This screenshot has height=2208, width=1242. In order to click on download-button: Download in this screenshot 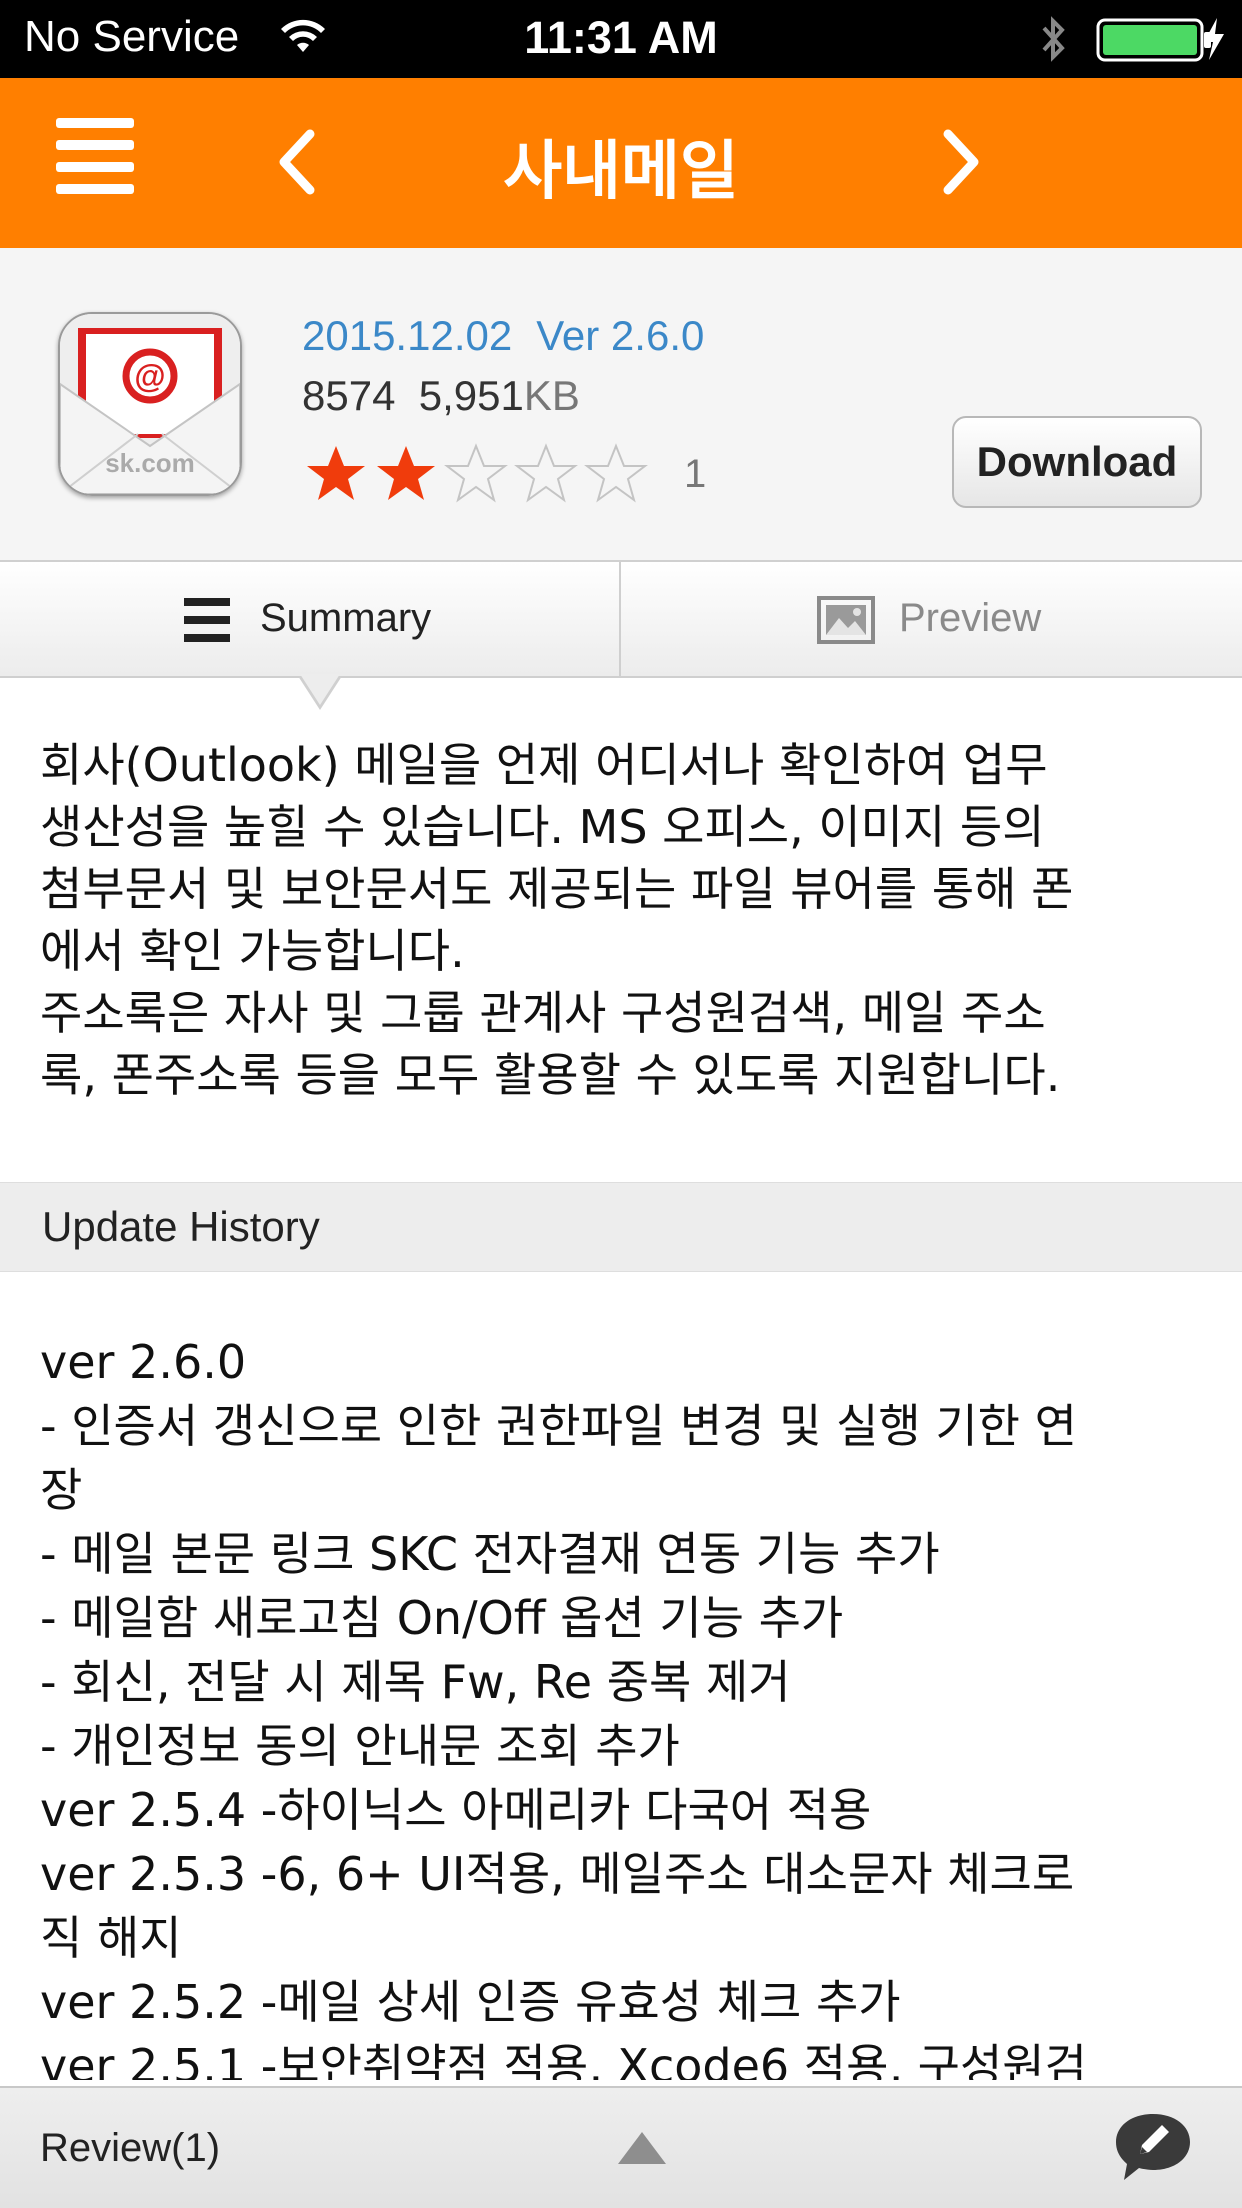, I will do `click(1077, 462)`.